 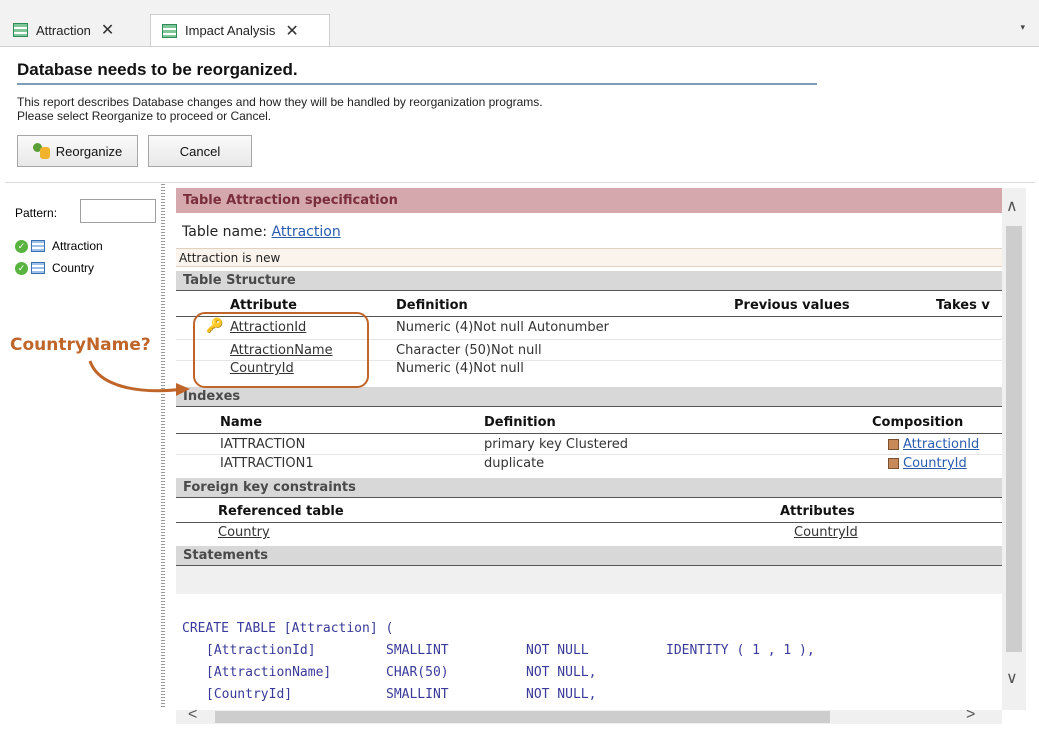 I want to click on table-name-link: Attraction, so click(x=306, y=232).